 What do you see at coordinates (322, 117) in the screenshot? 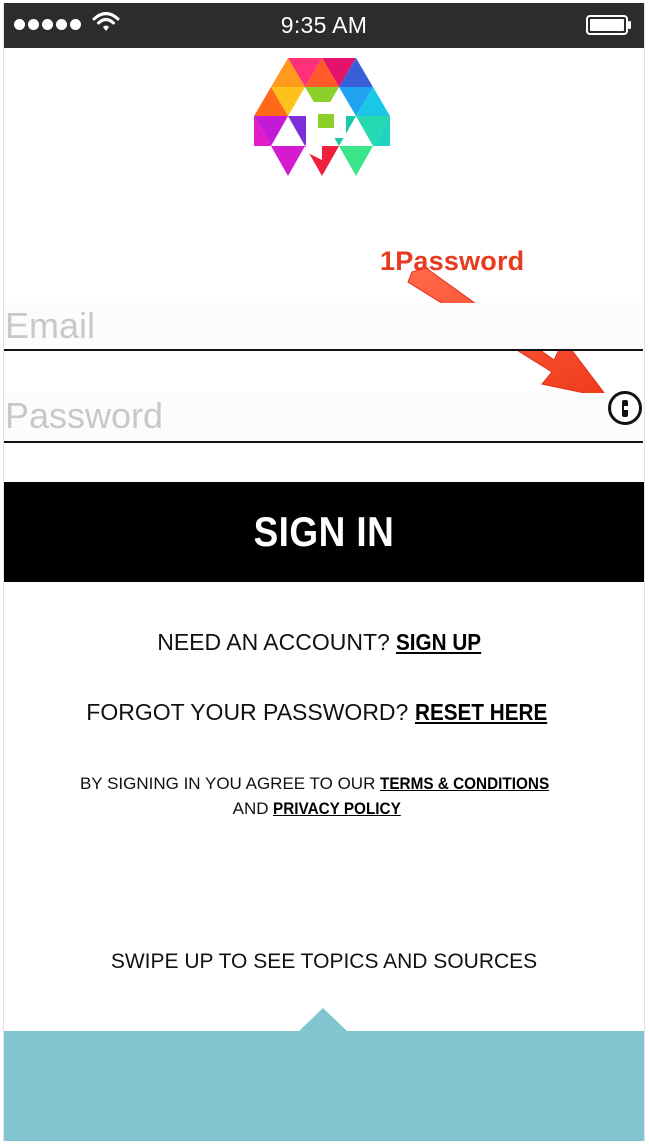
I see `app-logo-icon` at bounding box center [322, 117].